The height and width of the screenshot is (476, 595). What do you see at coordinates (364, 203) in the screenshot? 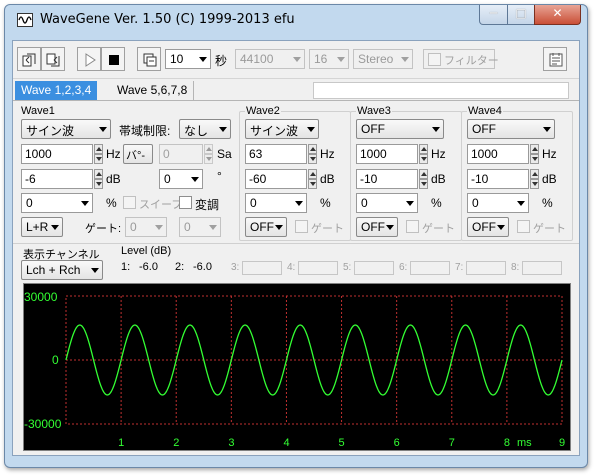
I see `wave3-dc-value: 0` at bounding box center [364, 203].